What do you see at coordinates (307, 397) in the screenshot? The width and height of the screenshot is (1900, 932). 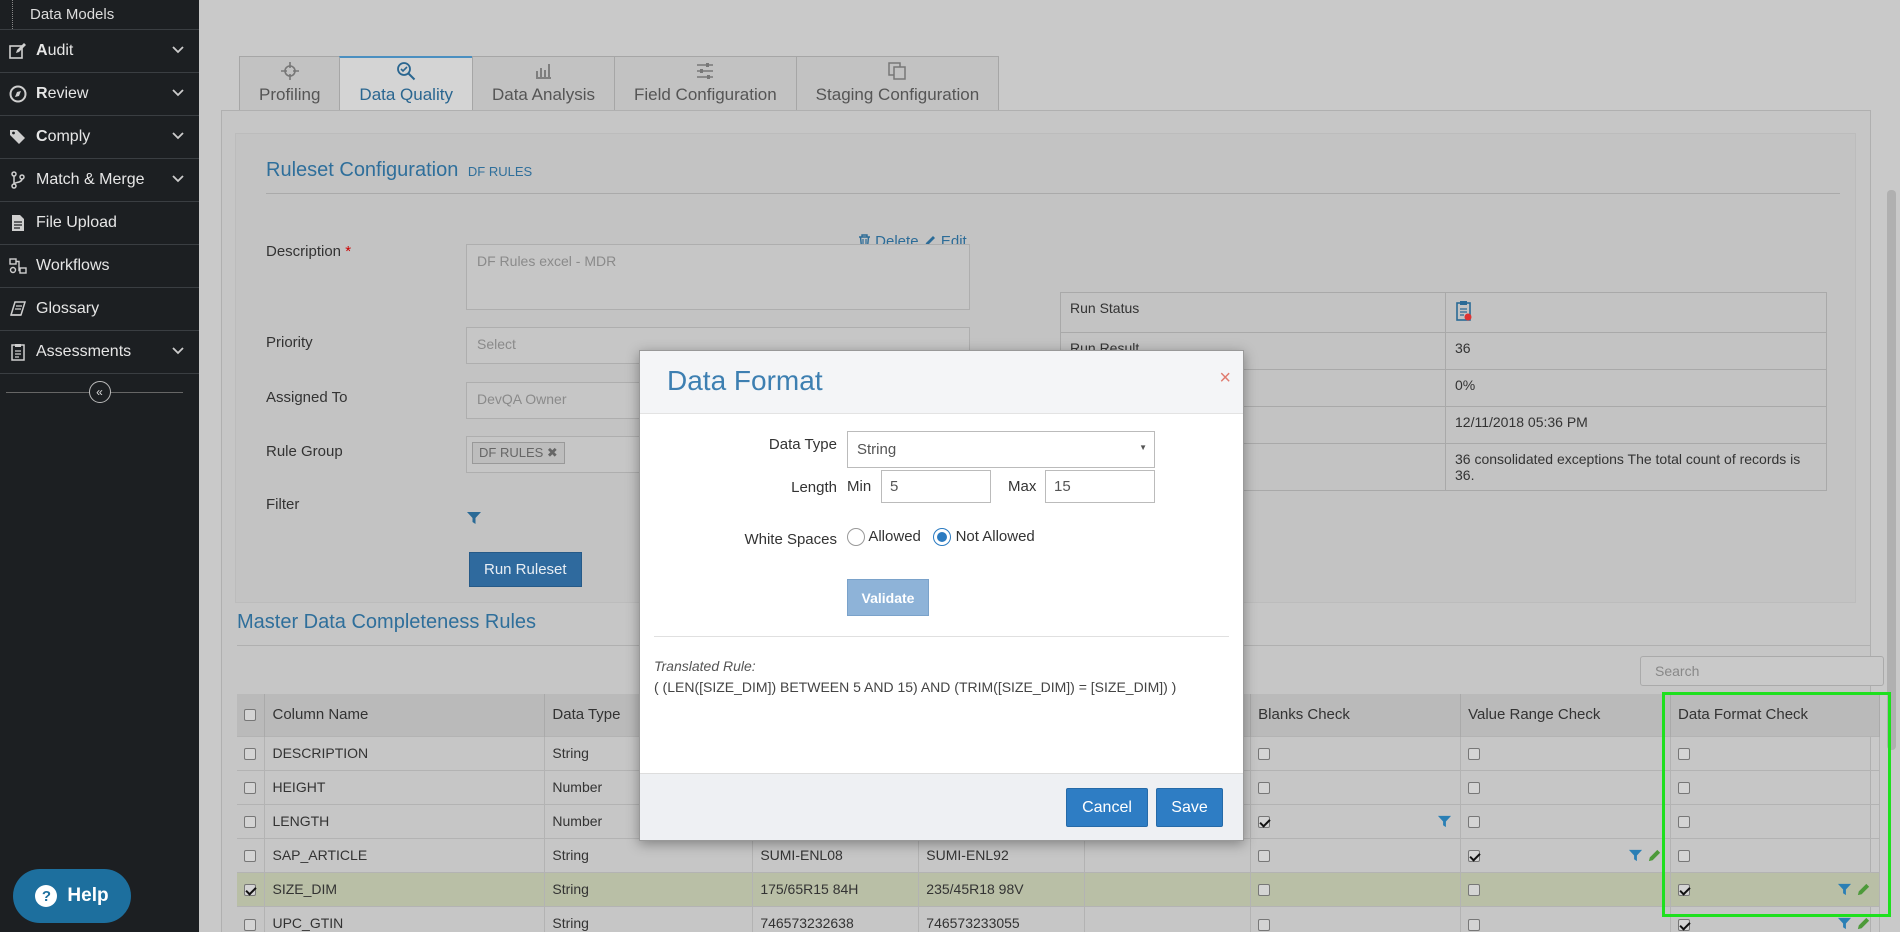 I see `assigned-to-label: Assigned To` at bounding box center [307, 397].